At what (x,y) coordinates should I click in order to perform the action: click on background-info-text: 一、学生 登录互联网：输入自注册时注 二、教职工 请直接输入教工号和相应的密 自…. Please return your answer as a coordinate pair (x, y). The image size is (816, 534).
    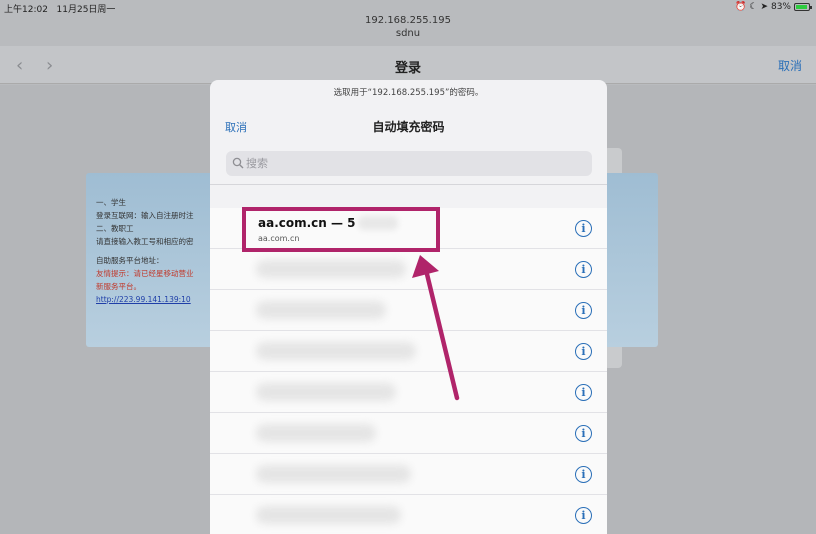
    Looking at the image, I should click on (156, 251).